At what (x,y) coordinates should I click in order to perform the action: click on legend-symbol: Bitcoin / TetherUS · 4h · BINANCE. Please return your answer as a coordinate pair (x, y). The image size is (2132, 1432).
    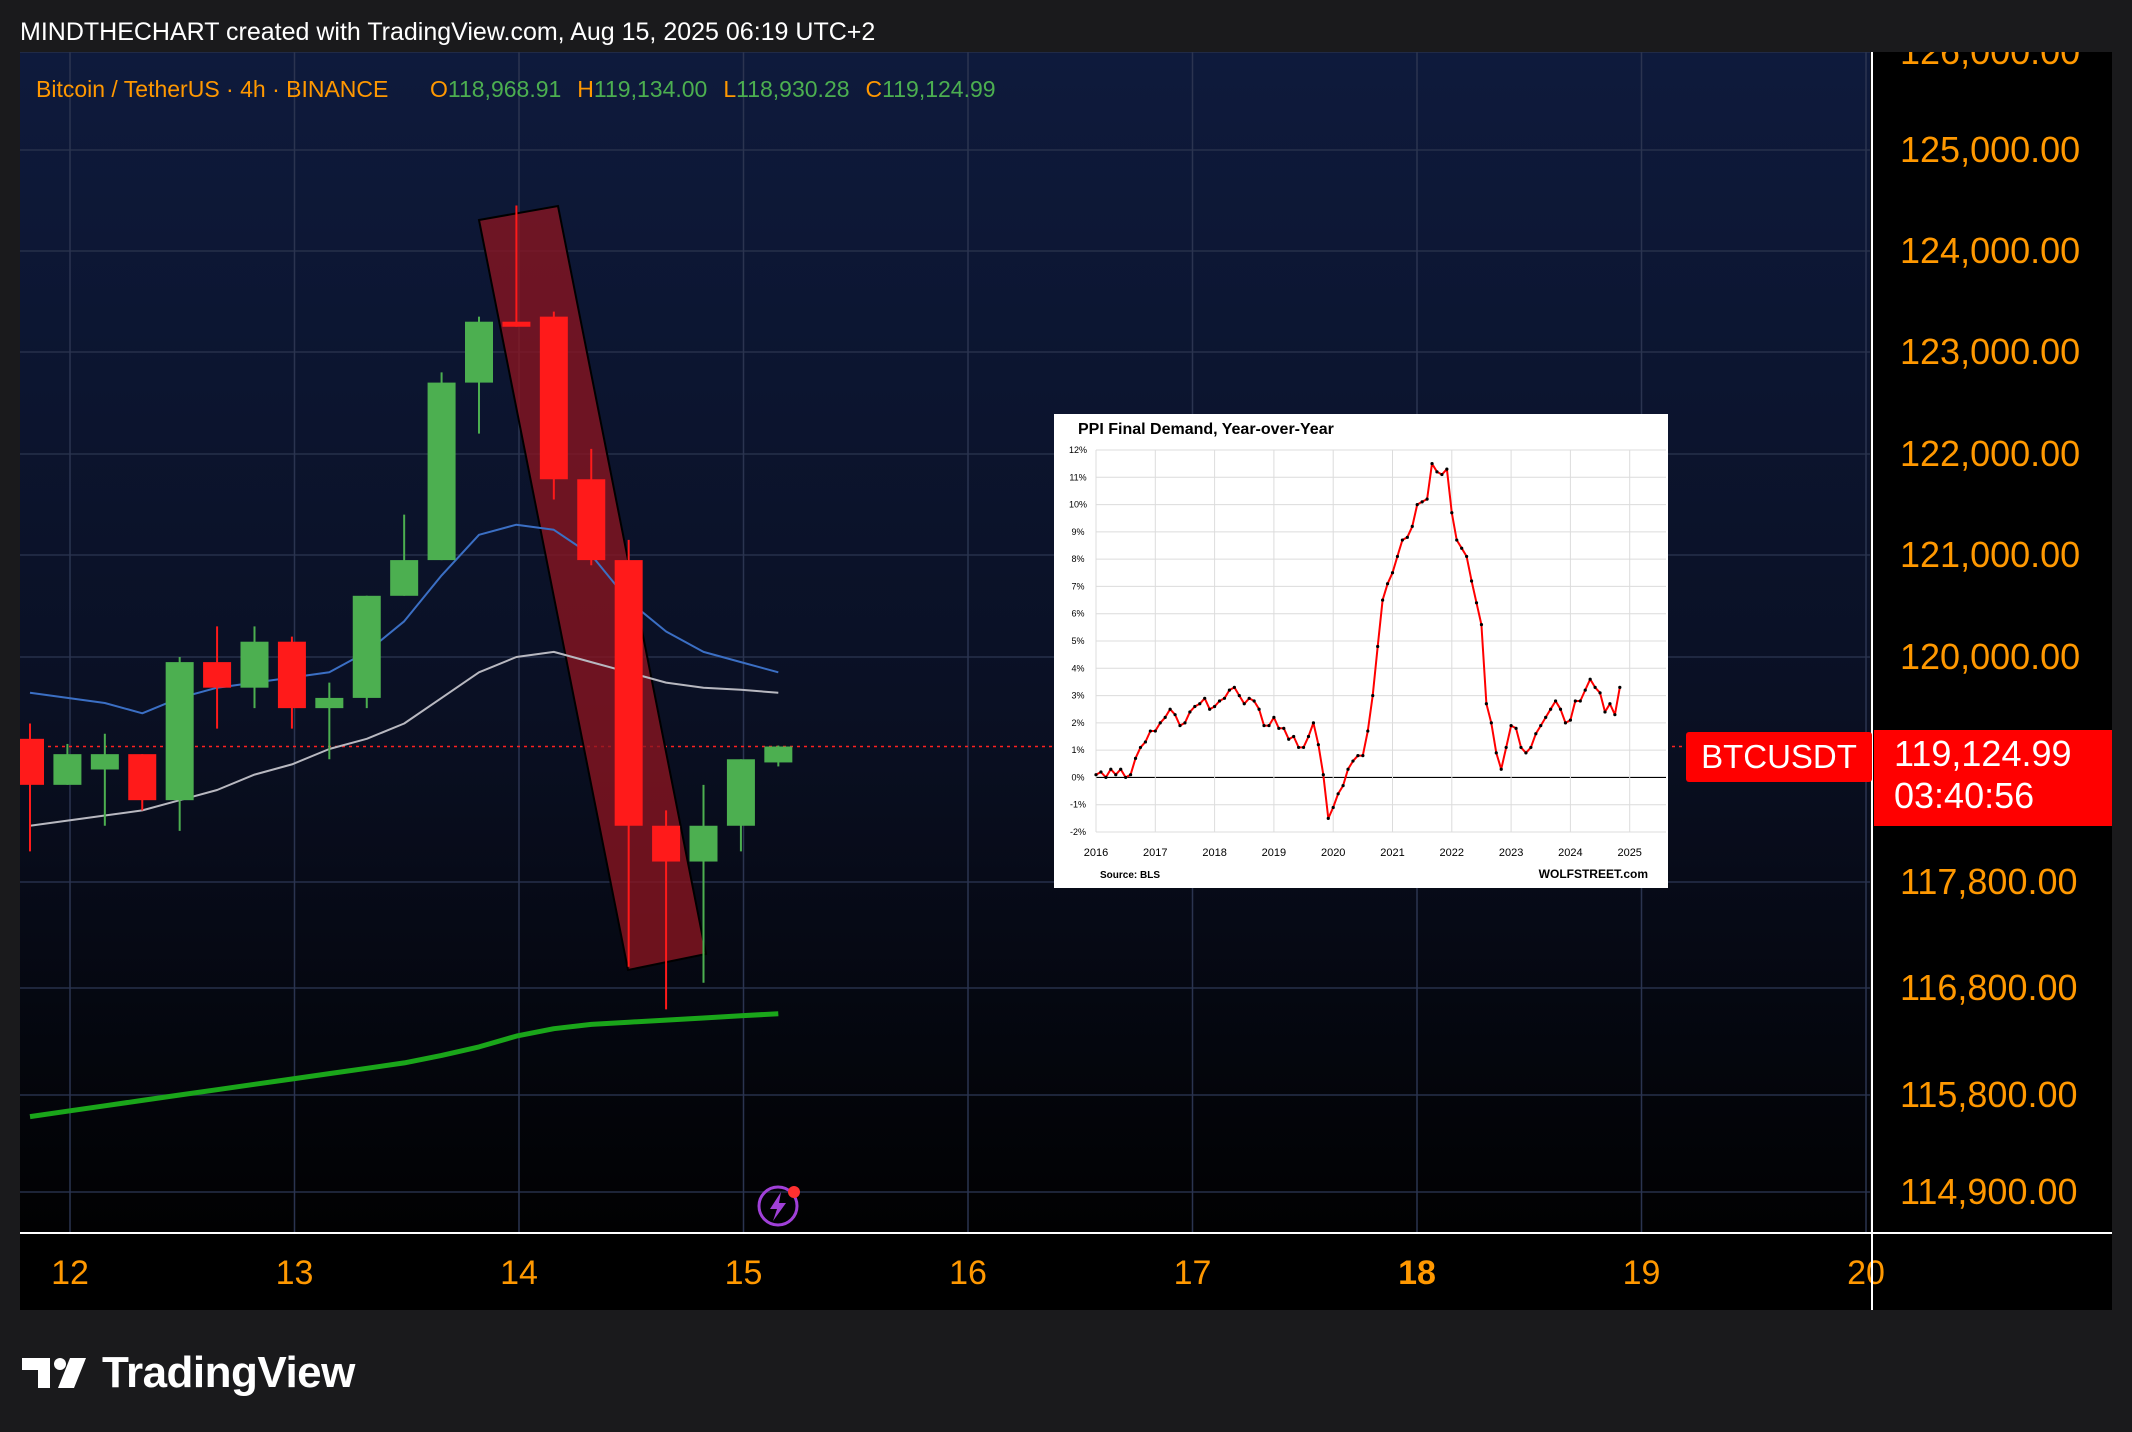
    Looking at the image, I should click on (212, 89).